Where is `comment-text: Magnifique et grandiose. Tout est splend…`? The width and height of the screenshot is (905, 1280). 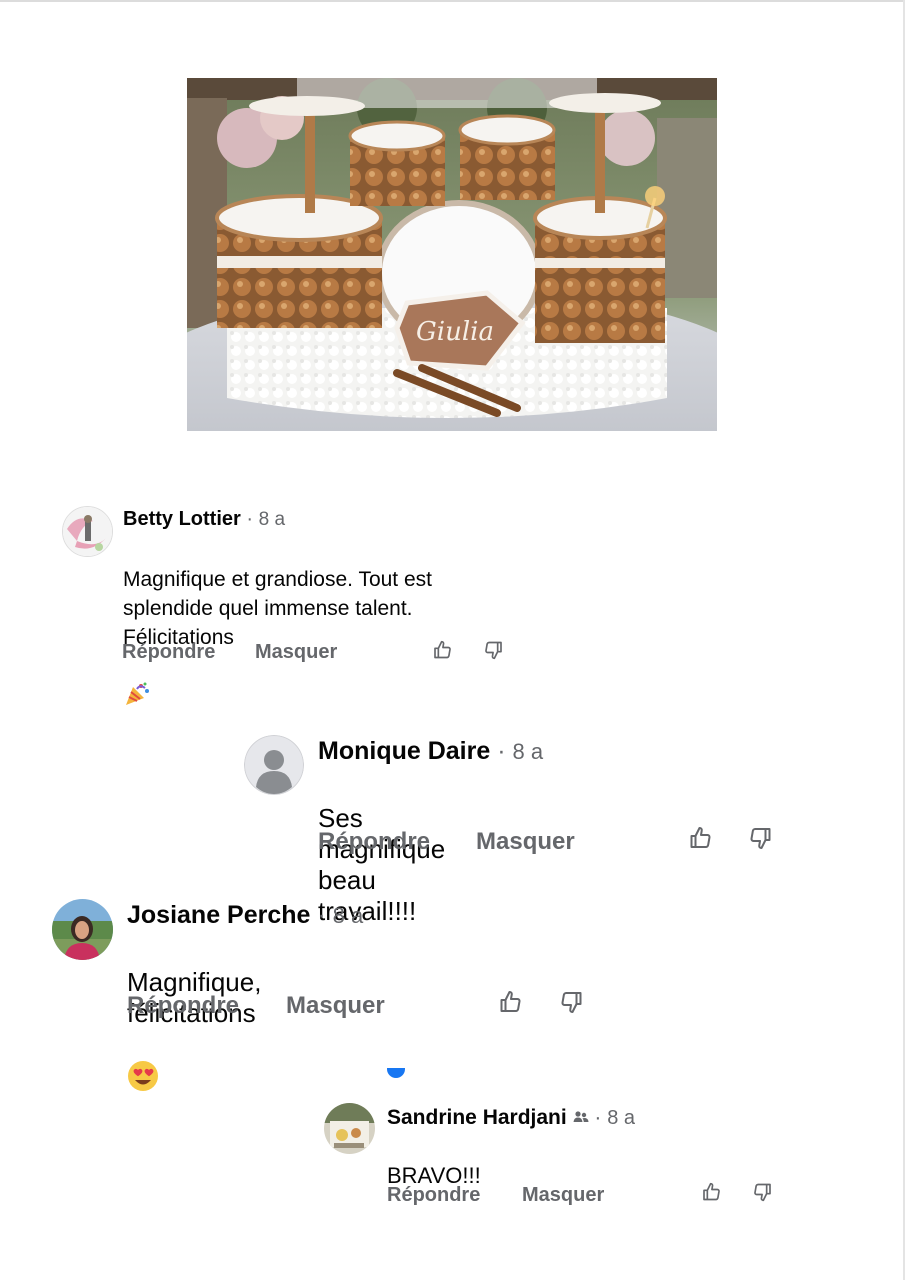
comment-text: Magnifique et grandiose. Tout est splend… is located at coordinates (277, 608).